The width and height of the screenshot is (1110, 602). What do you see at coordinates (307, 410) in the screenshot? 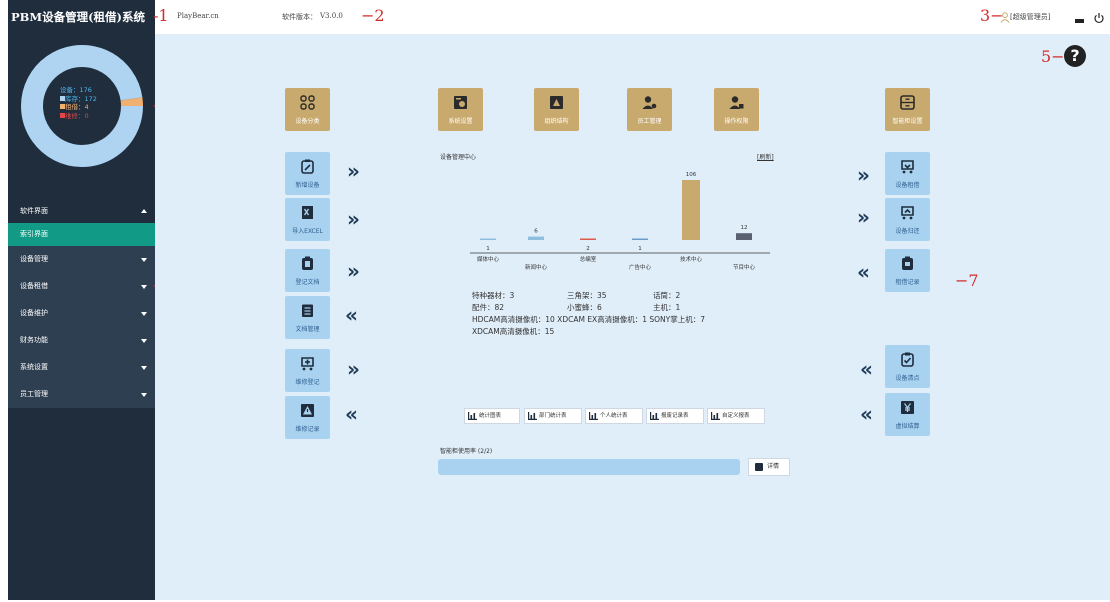
I see `warning-icon` at bounding box center [307, 410].